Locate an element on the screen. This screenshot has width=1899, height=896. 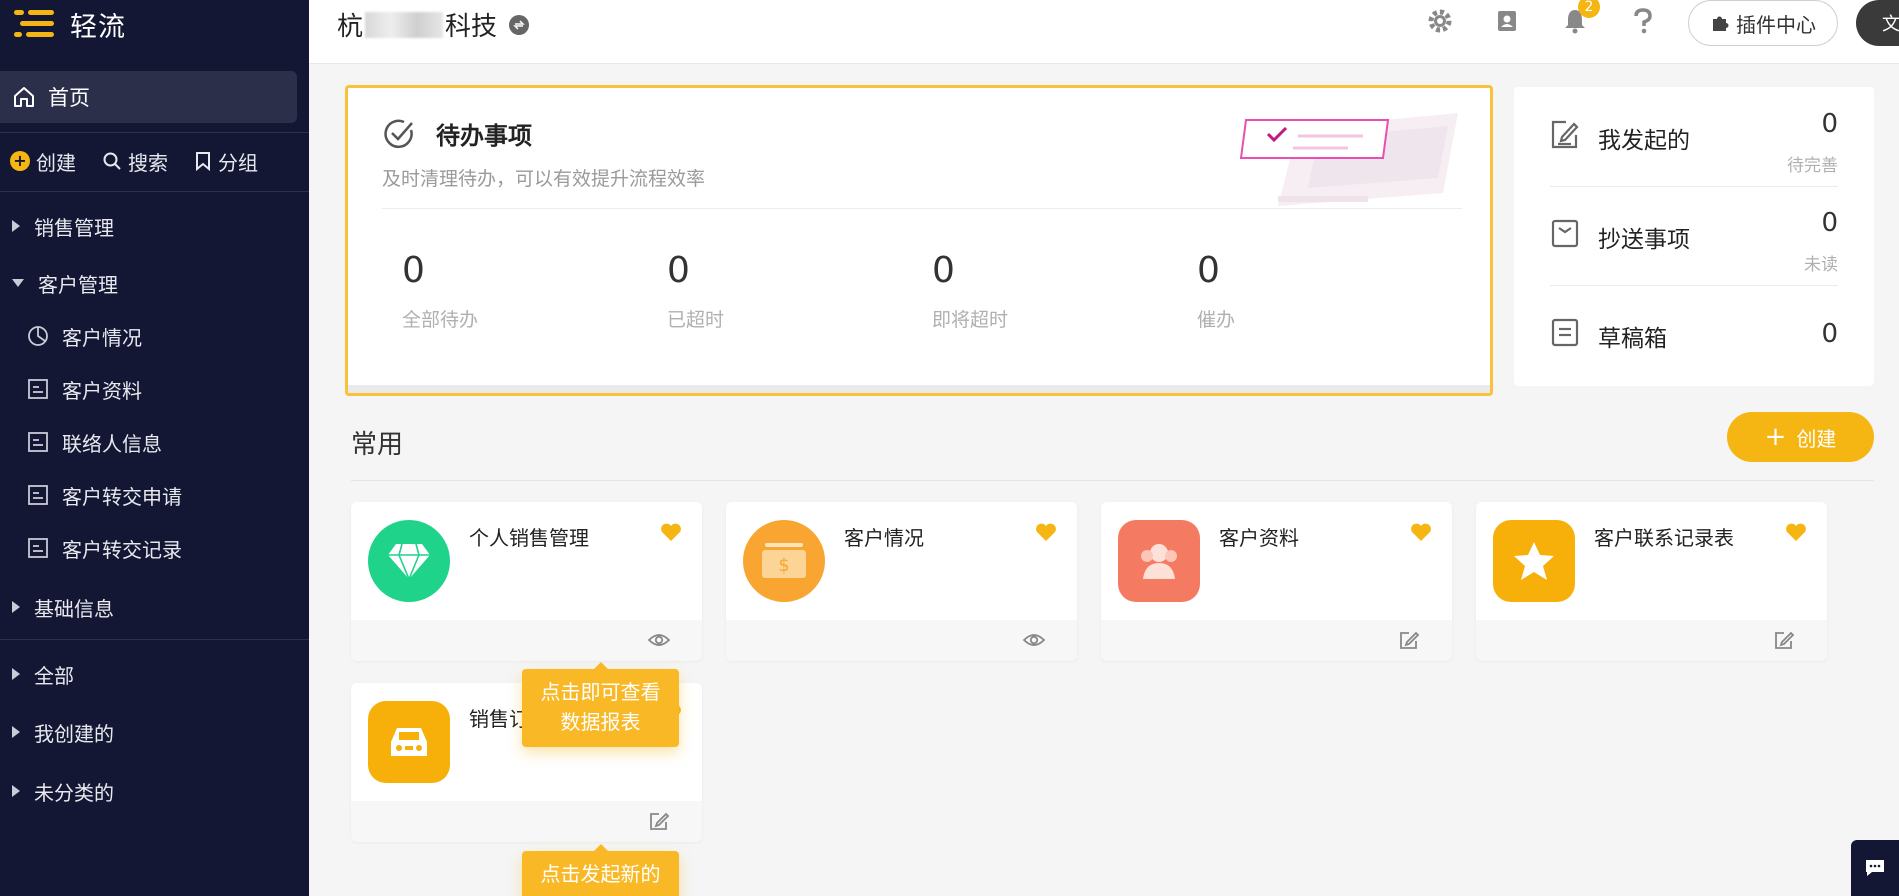
sidebar-item-home: 首页 is located at coordinates (148, 97).